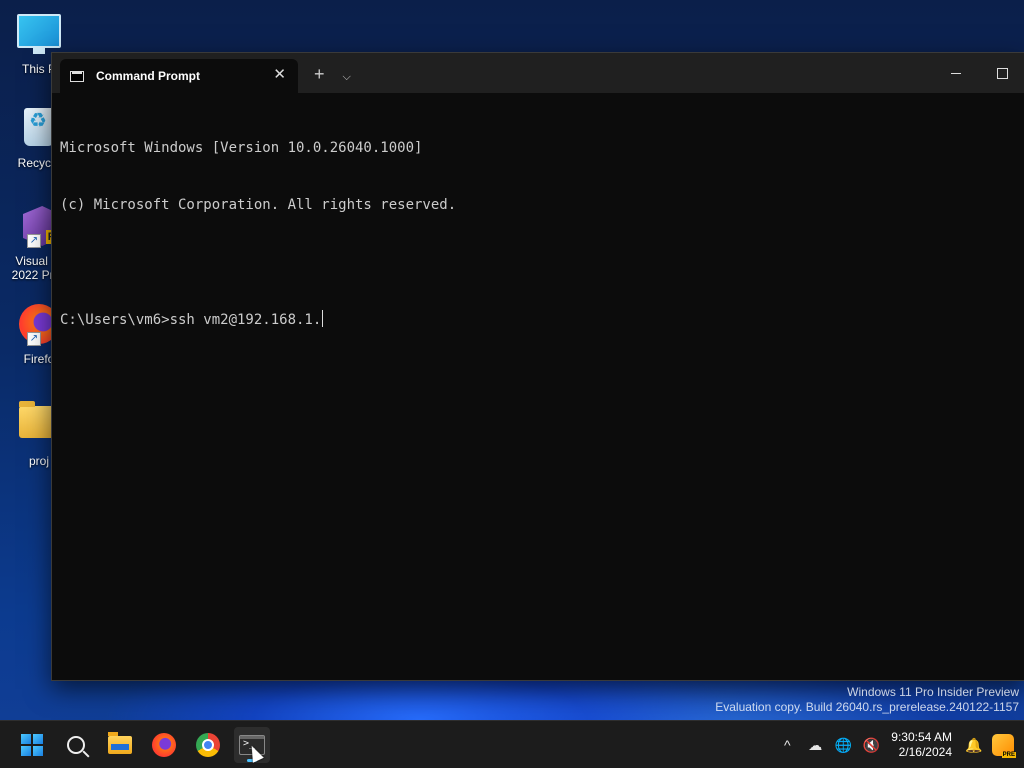  What do you see at coordinates (319, 74) in the screenshot?
I see `new-tab-button: +` at bounding box center [319, 74].